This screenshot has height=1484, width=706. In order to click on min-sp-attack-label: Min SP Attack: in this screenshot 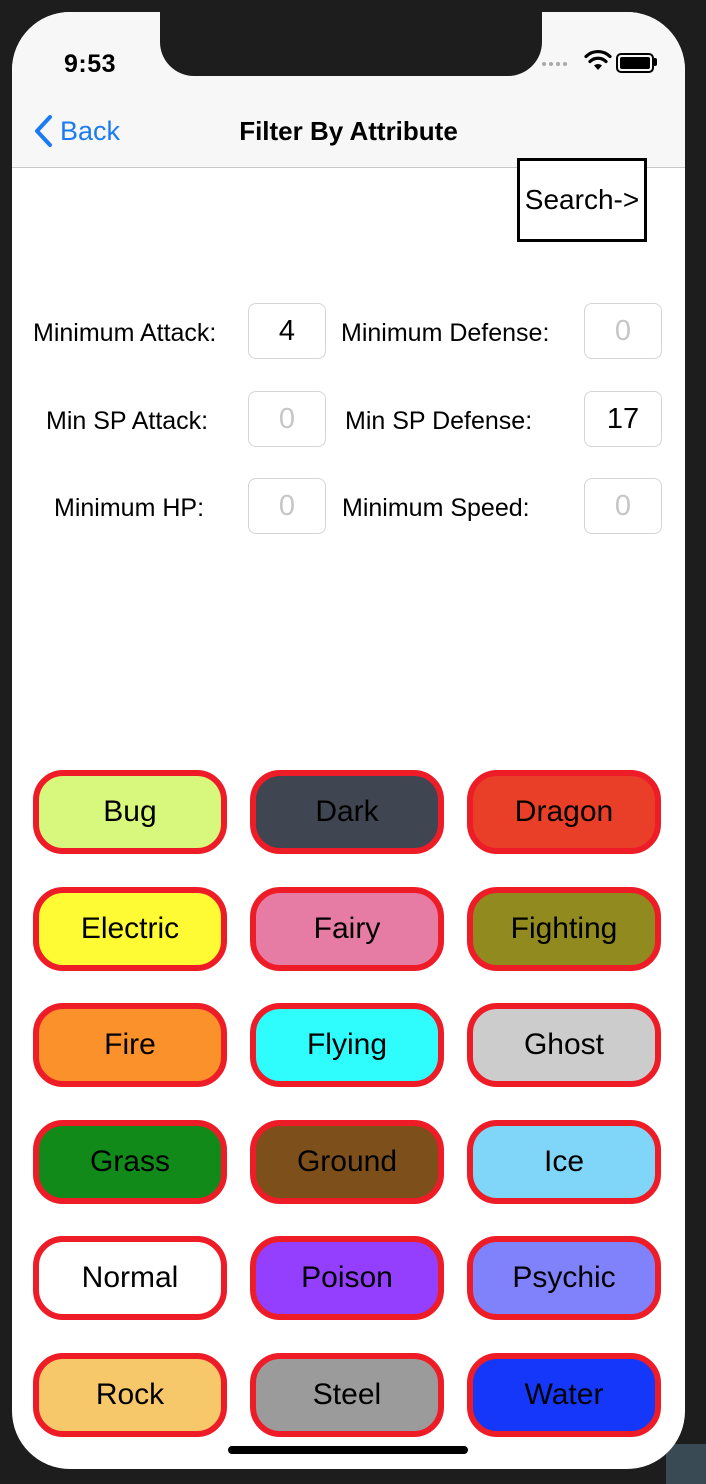, I will do `click(127, 421)`.